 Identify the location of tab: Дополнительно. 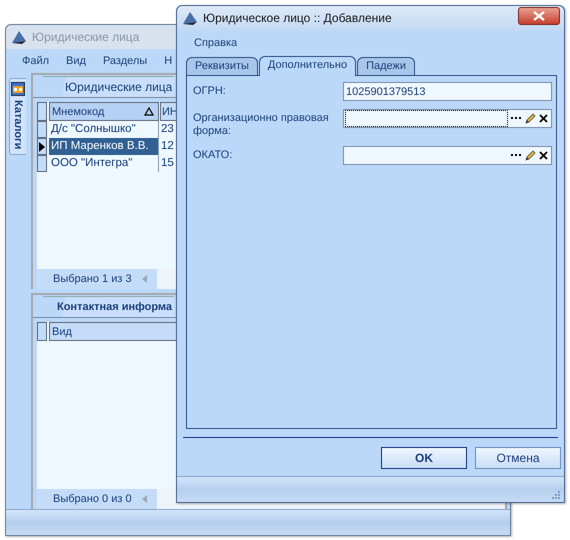
(307, 66).